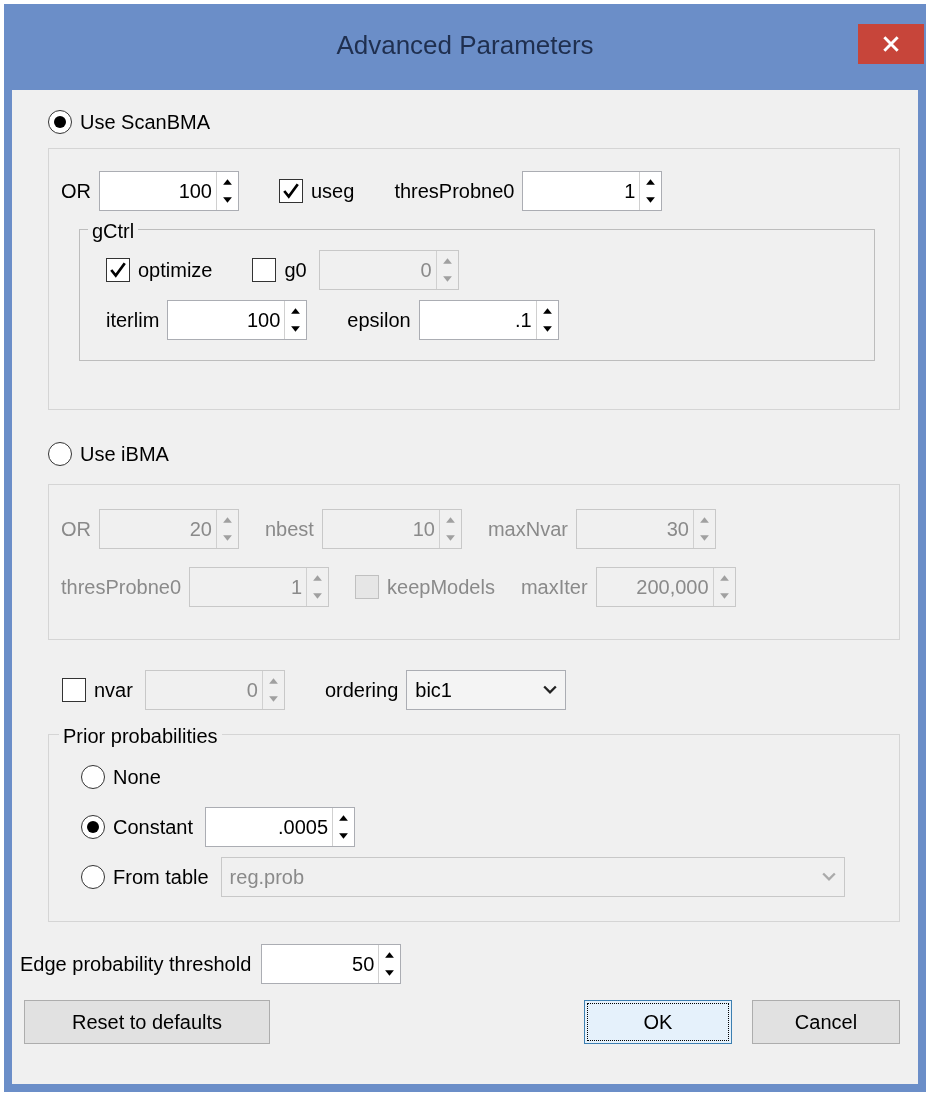  I want to click on spin-box: 50, so click(331, 964).